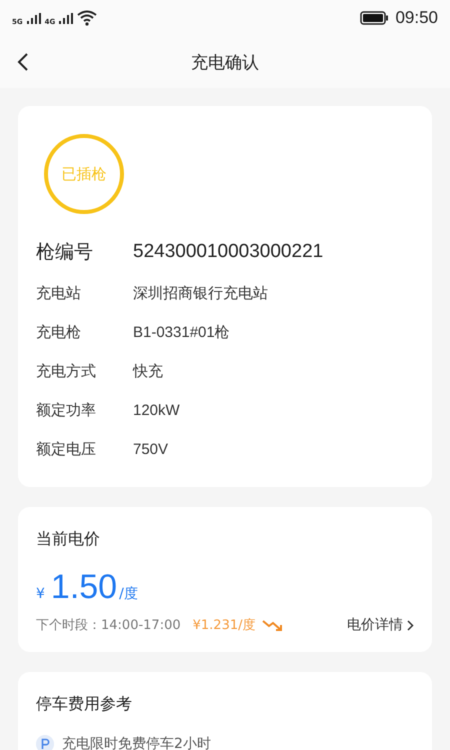 The height and width of the screenshot is (750, 450). I want to click on price-value: 1.50, so click(84, 587).